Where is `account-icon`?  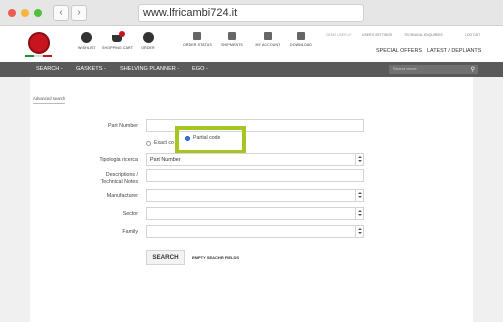
account-icon is located at coordinates (268, 36).